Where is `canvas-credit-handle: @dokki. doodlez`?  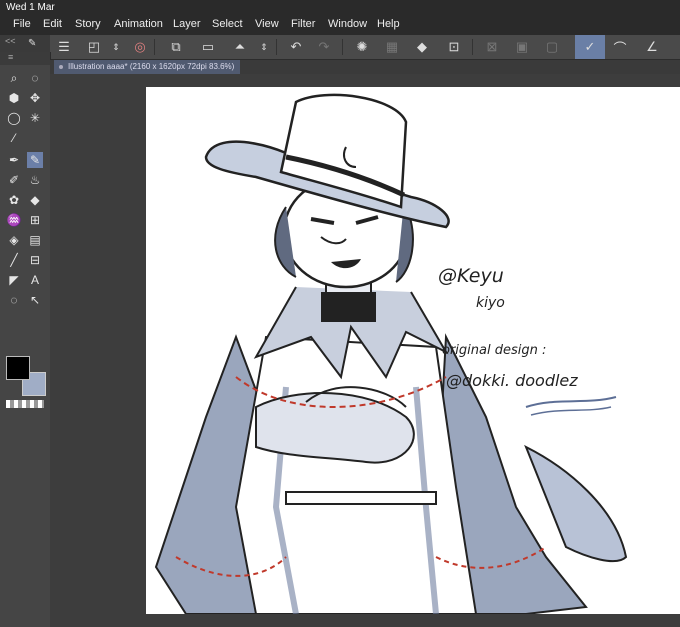
canvas-credit-handle: @dokki. doodlez is located at coordinates (512, 380).